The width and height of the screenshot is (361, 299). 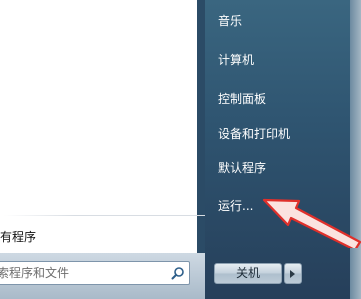 What do you see at coordinates (236, 60) in the screenshot?
I see `menu-item-computer: 计算机` at bounding box center [236, 60].